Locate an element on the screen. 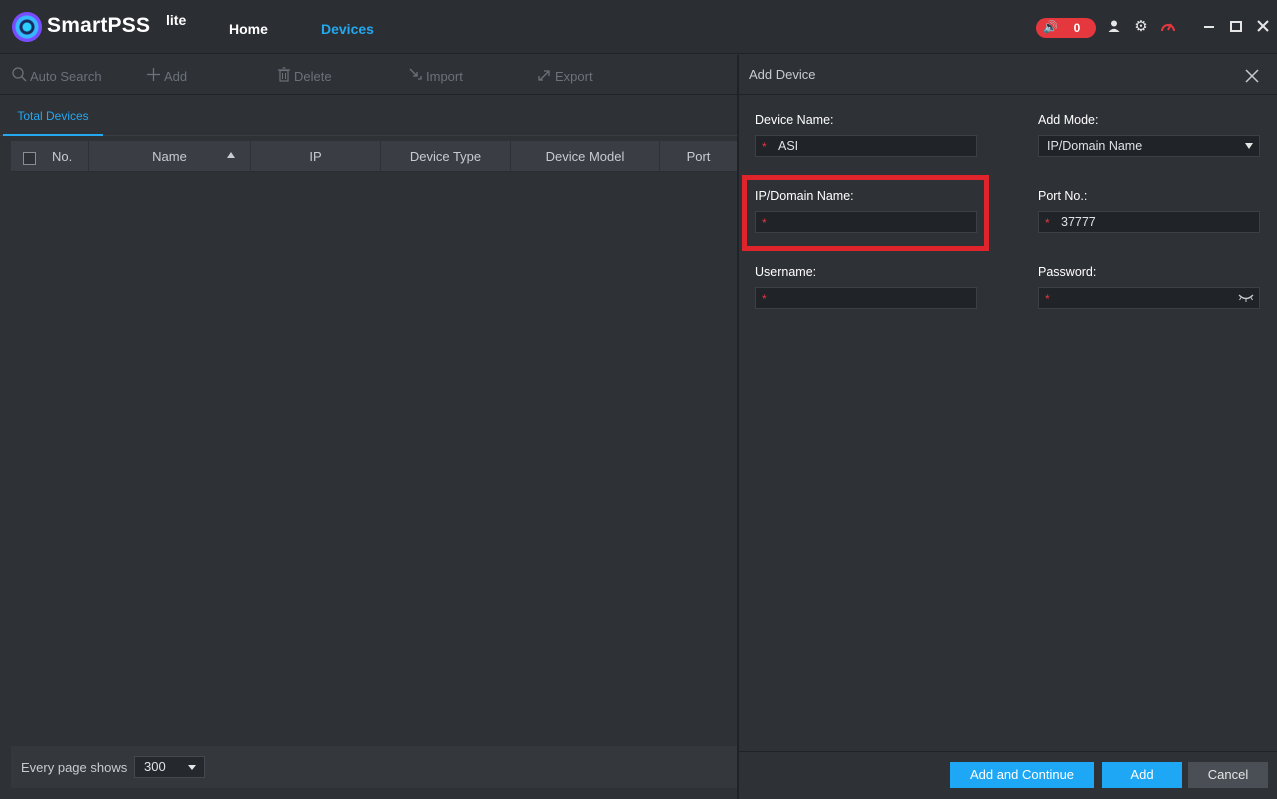 Image resolution: width=1277 pixels, height=799 pixels. nav-devices: Devices is located at coordinates (347, 29).